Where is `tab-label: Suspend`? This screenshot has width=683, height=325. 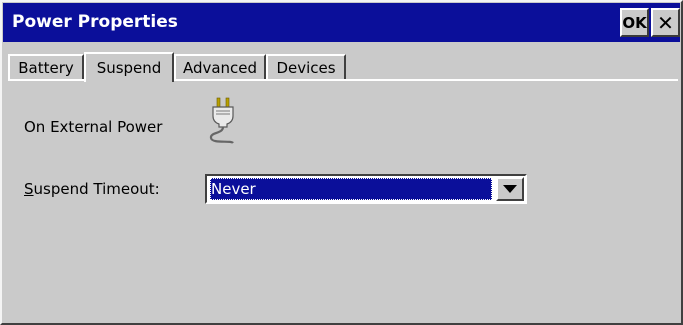 tab-label: Suspend is located at coordinates (129, 68).